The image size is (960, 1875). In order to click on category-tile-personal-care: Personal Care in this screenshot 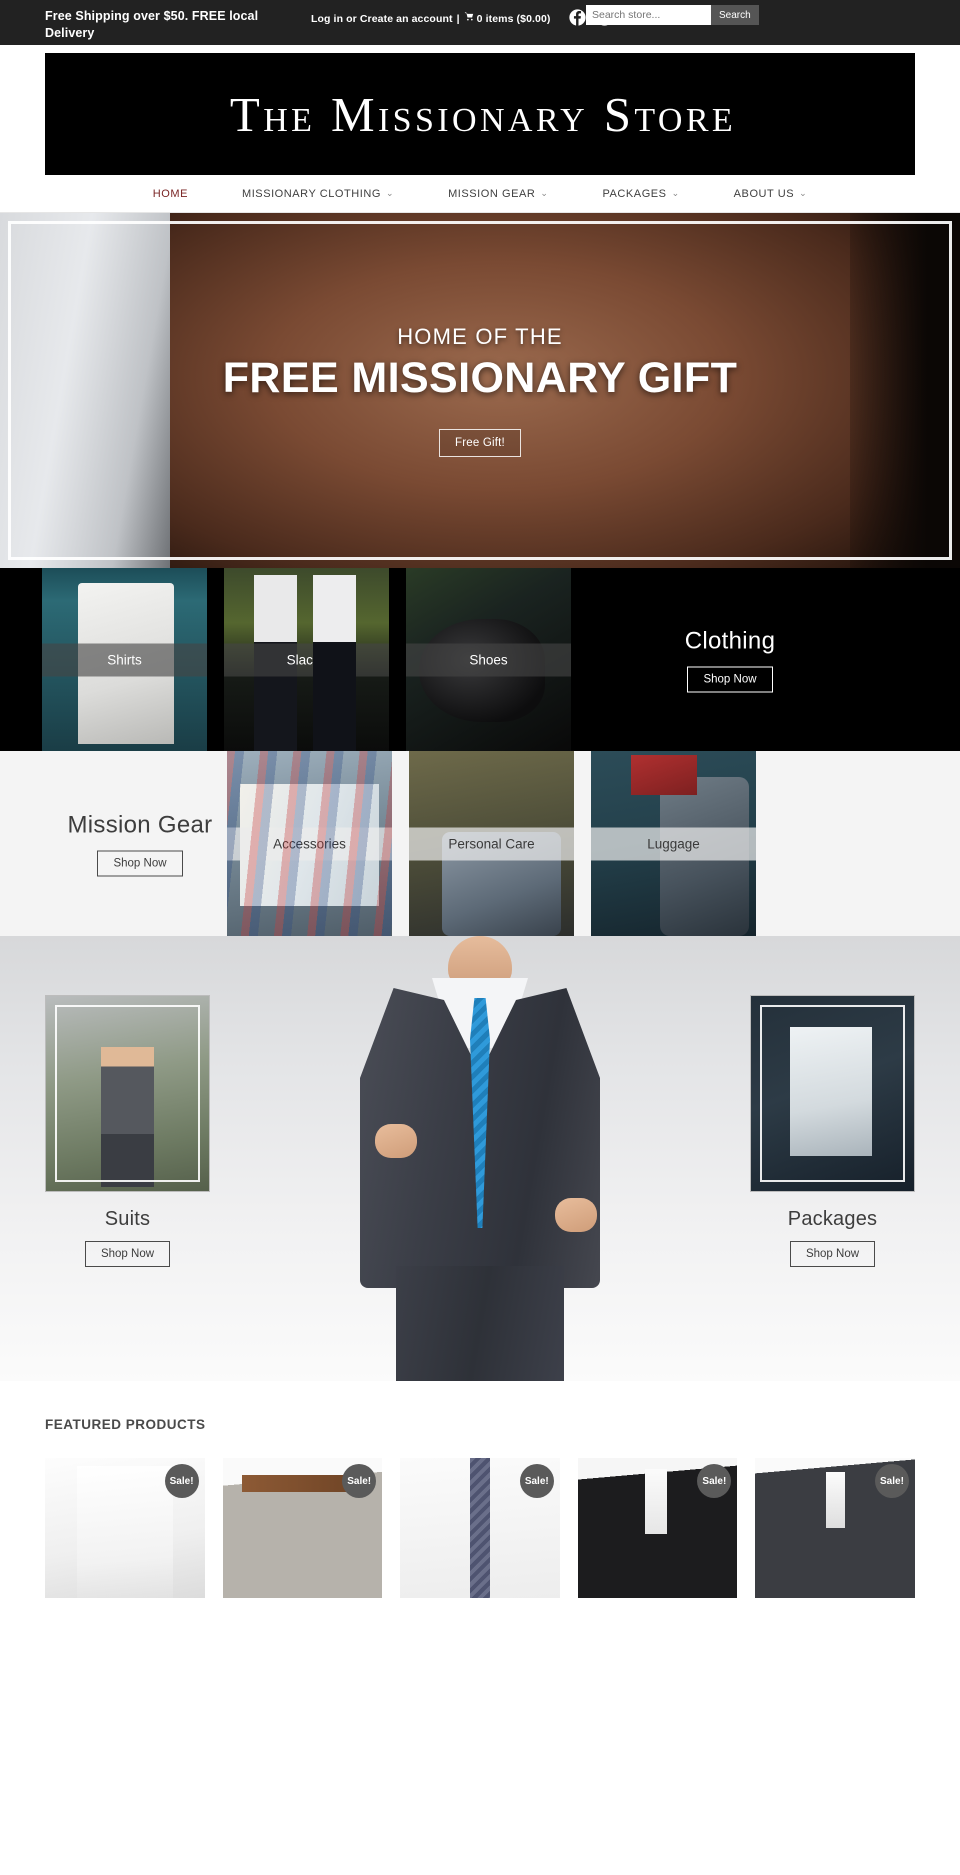, I will do `click(491, 843)`.